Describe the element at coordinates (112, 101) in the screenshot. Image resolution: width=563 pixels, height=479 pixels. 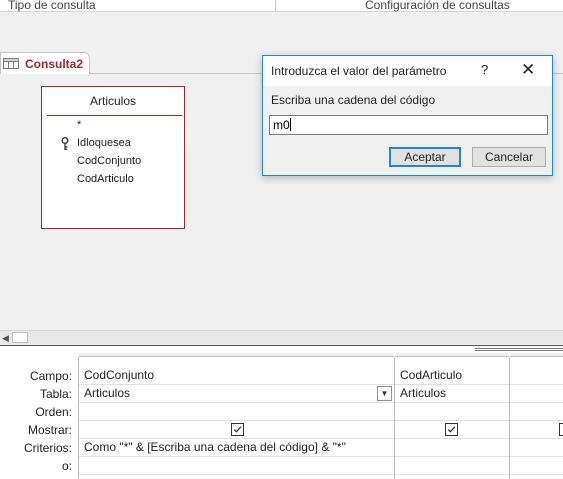
I see `field-list-title: Articulos` at that location.